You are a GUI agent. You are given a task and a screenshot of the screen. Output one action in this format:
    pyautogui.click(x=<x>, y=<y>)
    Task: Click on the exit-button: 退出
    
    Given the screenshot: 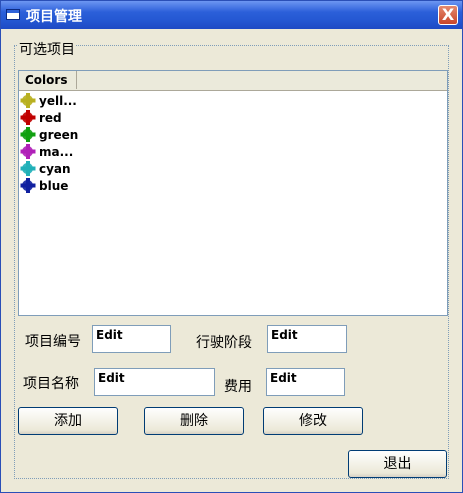 What is the action you would take?
    pyautogui.click(x=397, y=464)
    